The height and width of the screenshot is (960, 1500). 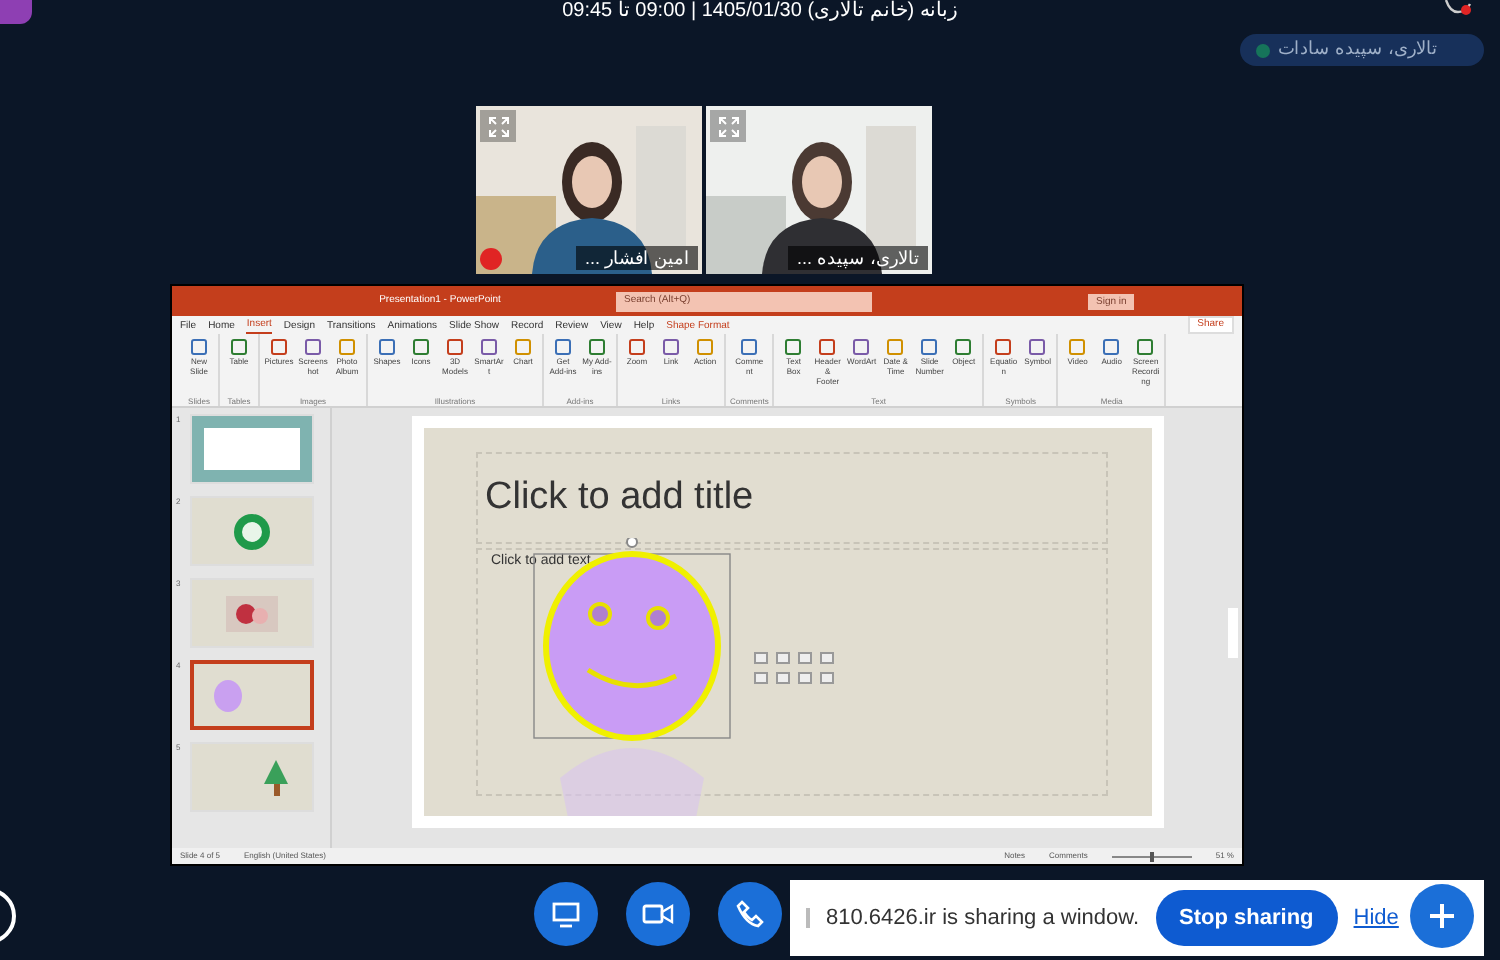 What do you see at coordinates (619, 497) in the screenshot?
I see `placeholder-text: Click to add title` at bounding box center [619, 497].